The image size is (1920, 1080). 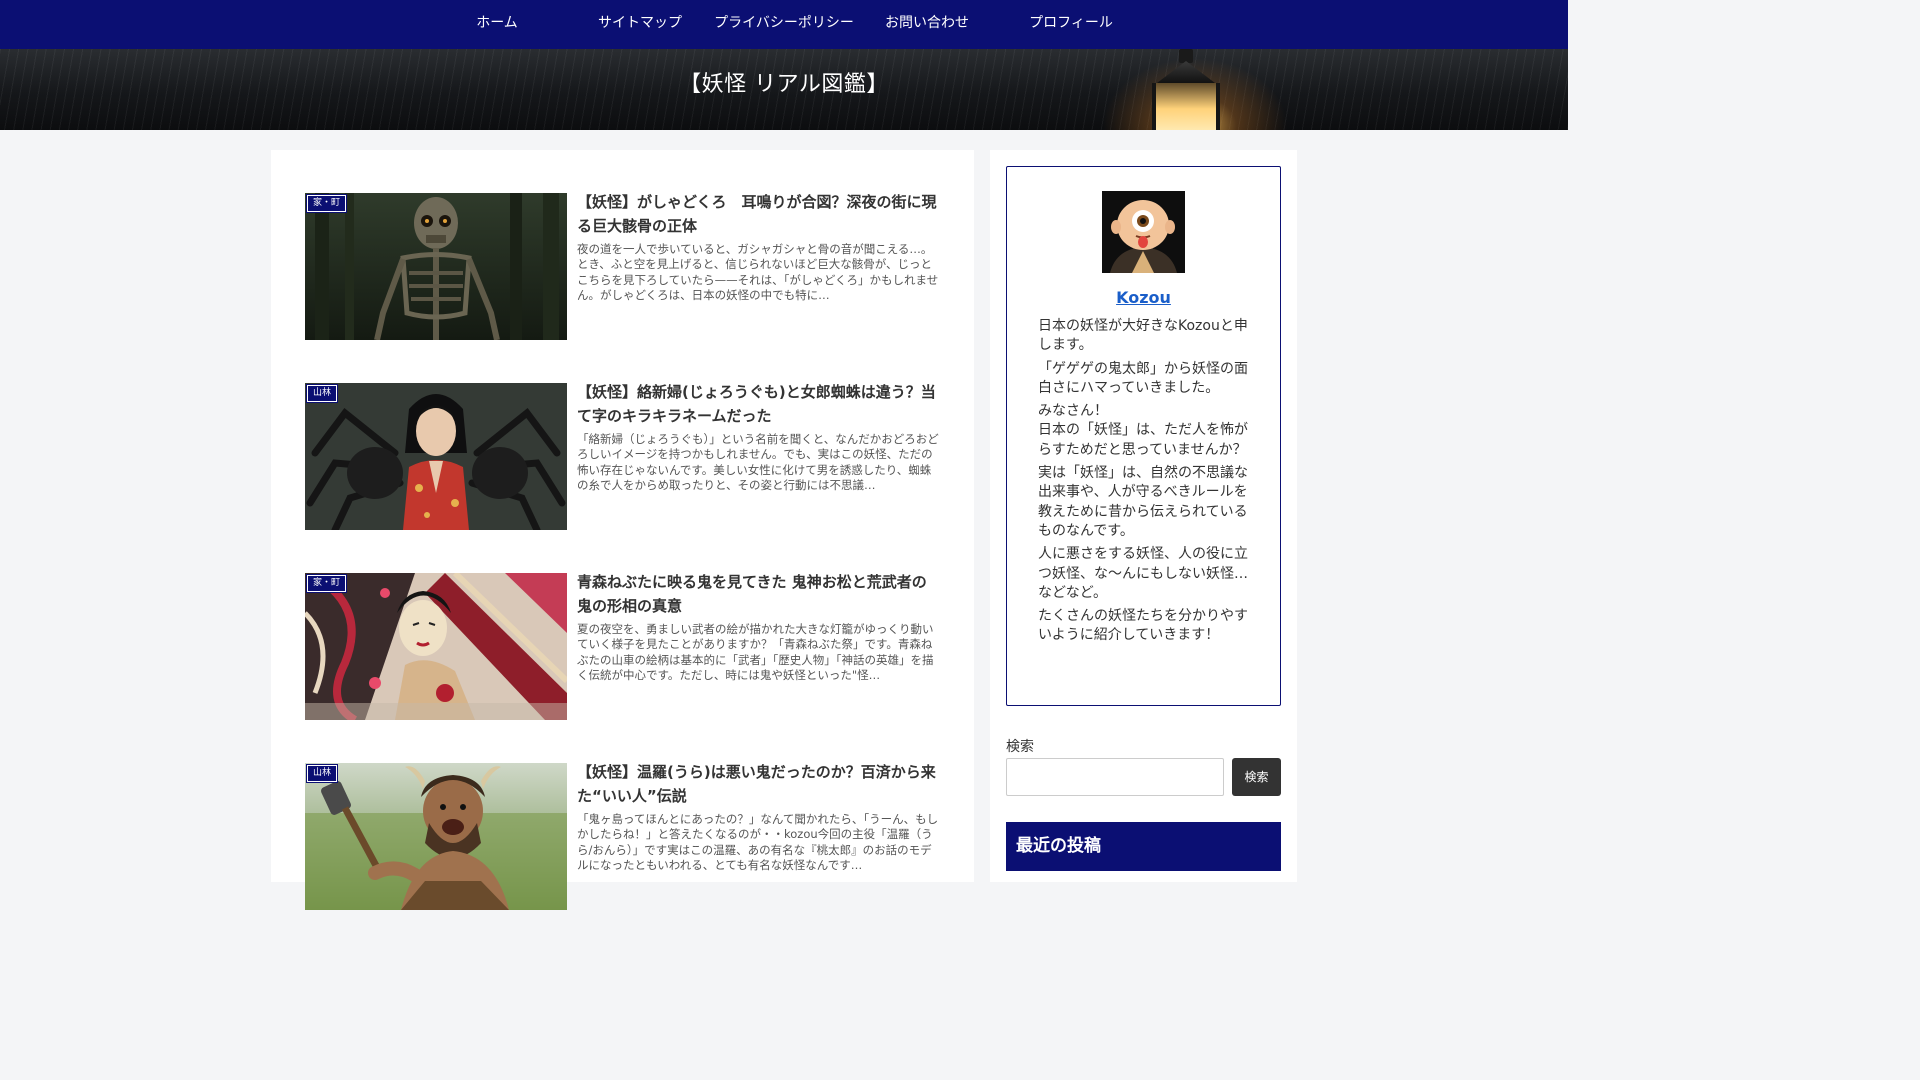 What do you see at coordinates (758, 214) in the screenshot?
I see `article-title: 【妖怪】がしゃどくろ 耳鳴りが合図？深夜の街に現る巨大骸骨の正体` at bounding box center [758, 214].